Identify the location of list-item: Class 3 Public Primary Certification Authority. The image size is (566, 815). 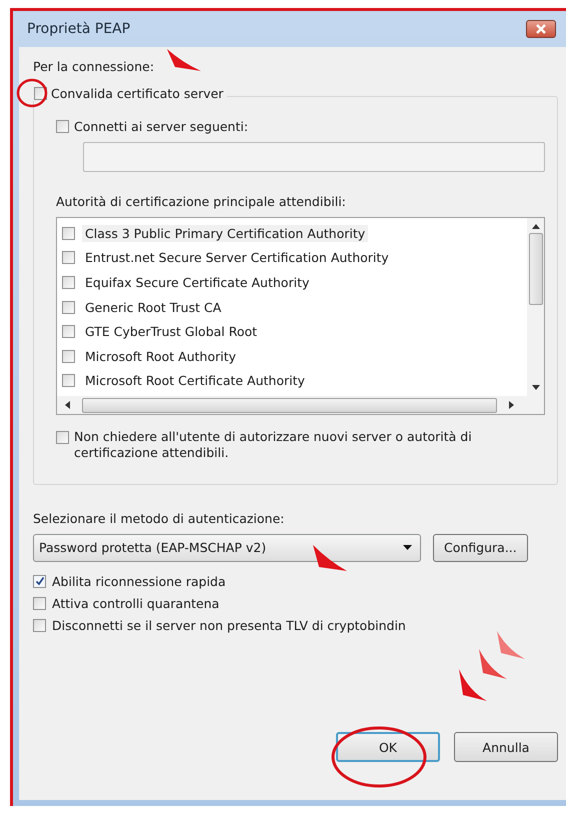
(225, 233).